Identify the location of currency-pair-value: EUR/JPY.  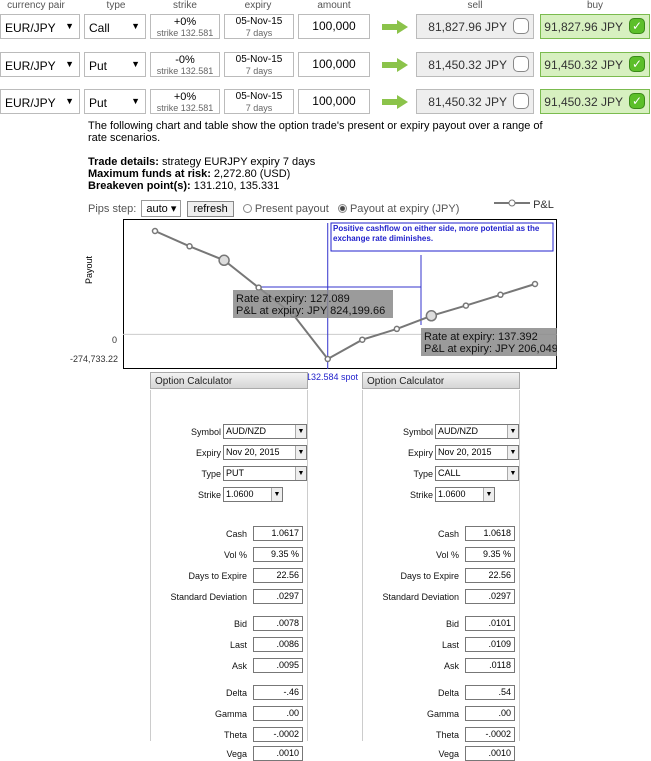
(30, 103).